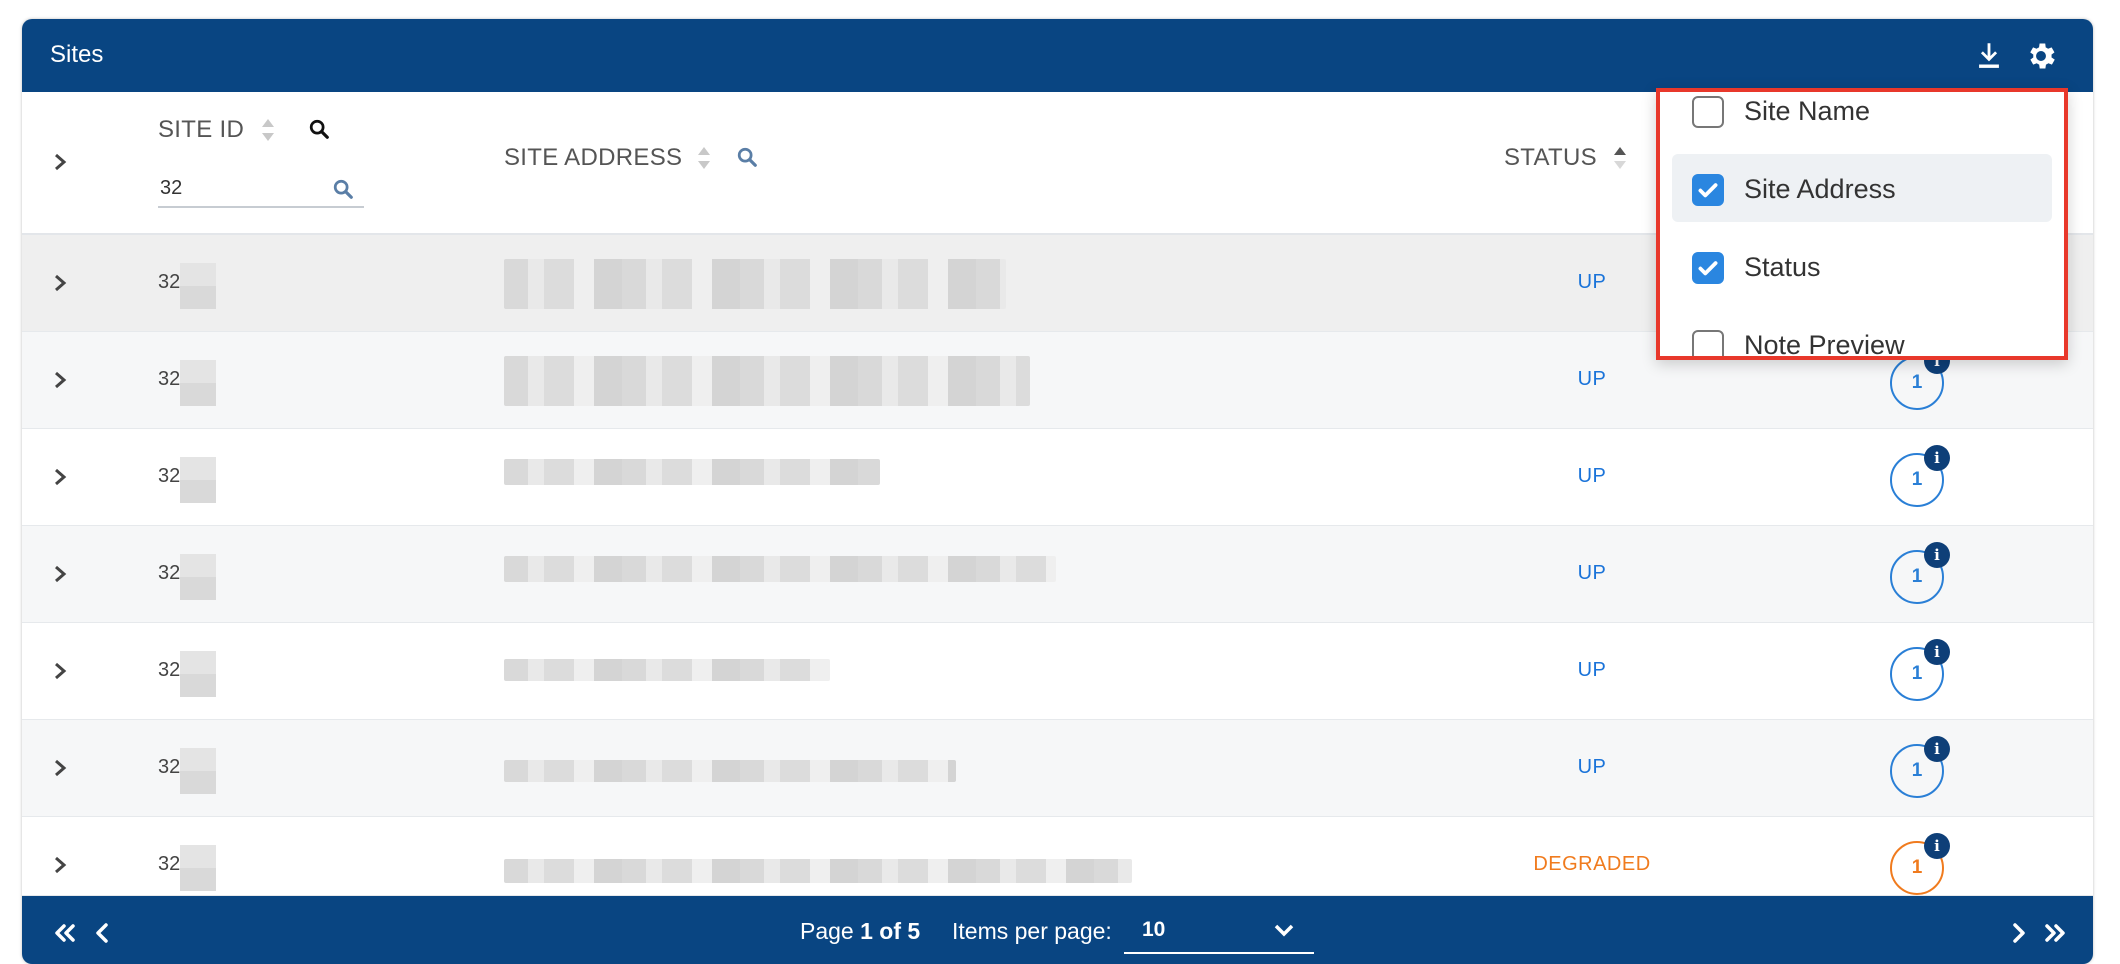 The width and height of the screenshot is (2120, 964). Describe the element at coordinates (1032, 931) in the screenshot. I see `items-per-page-label: Items per page:` at that location.